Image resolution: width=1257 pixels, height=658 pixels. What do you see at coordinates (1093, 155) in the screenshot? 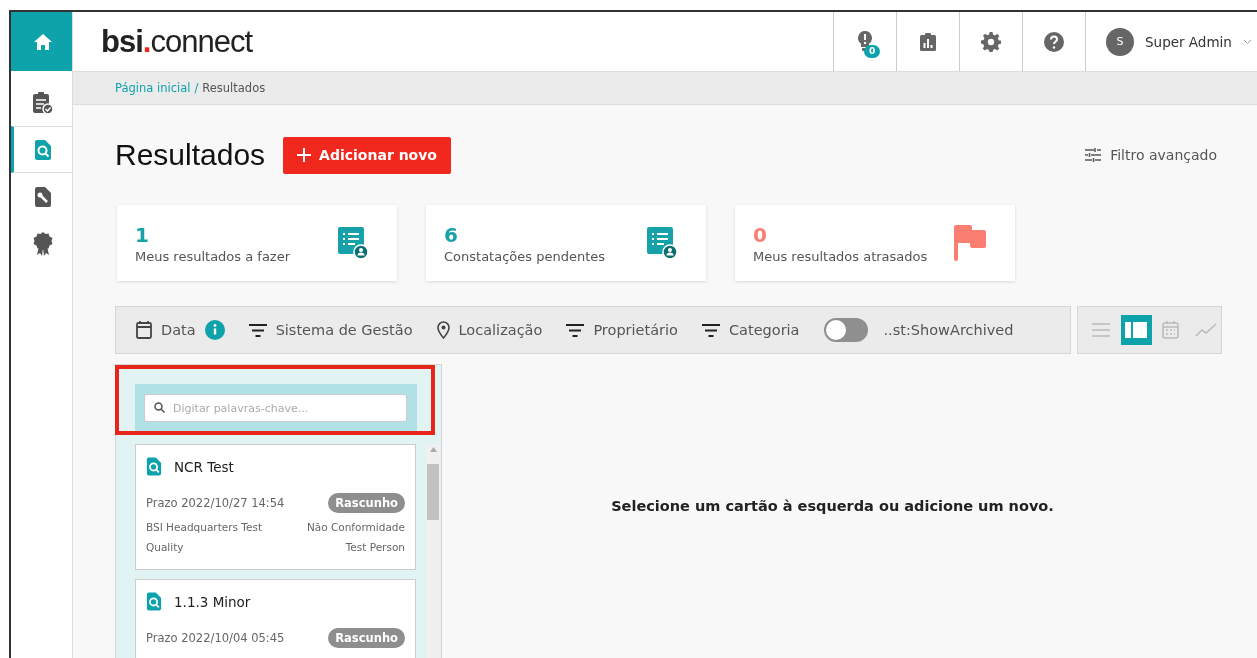
I see `sliders-icon` at bounding box center [1093, 155].